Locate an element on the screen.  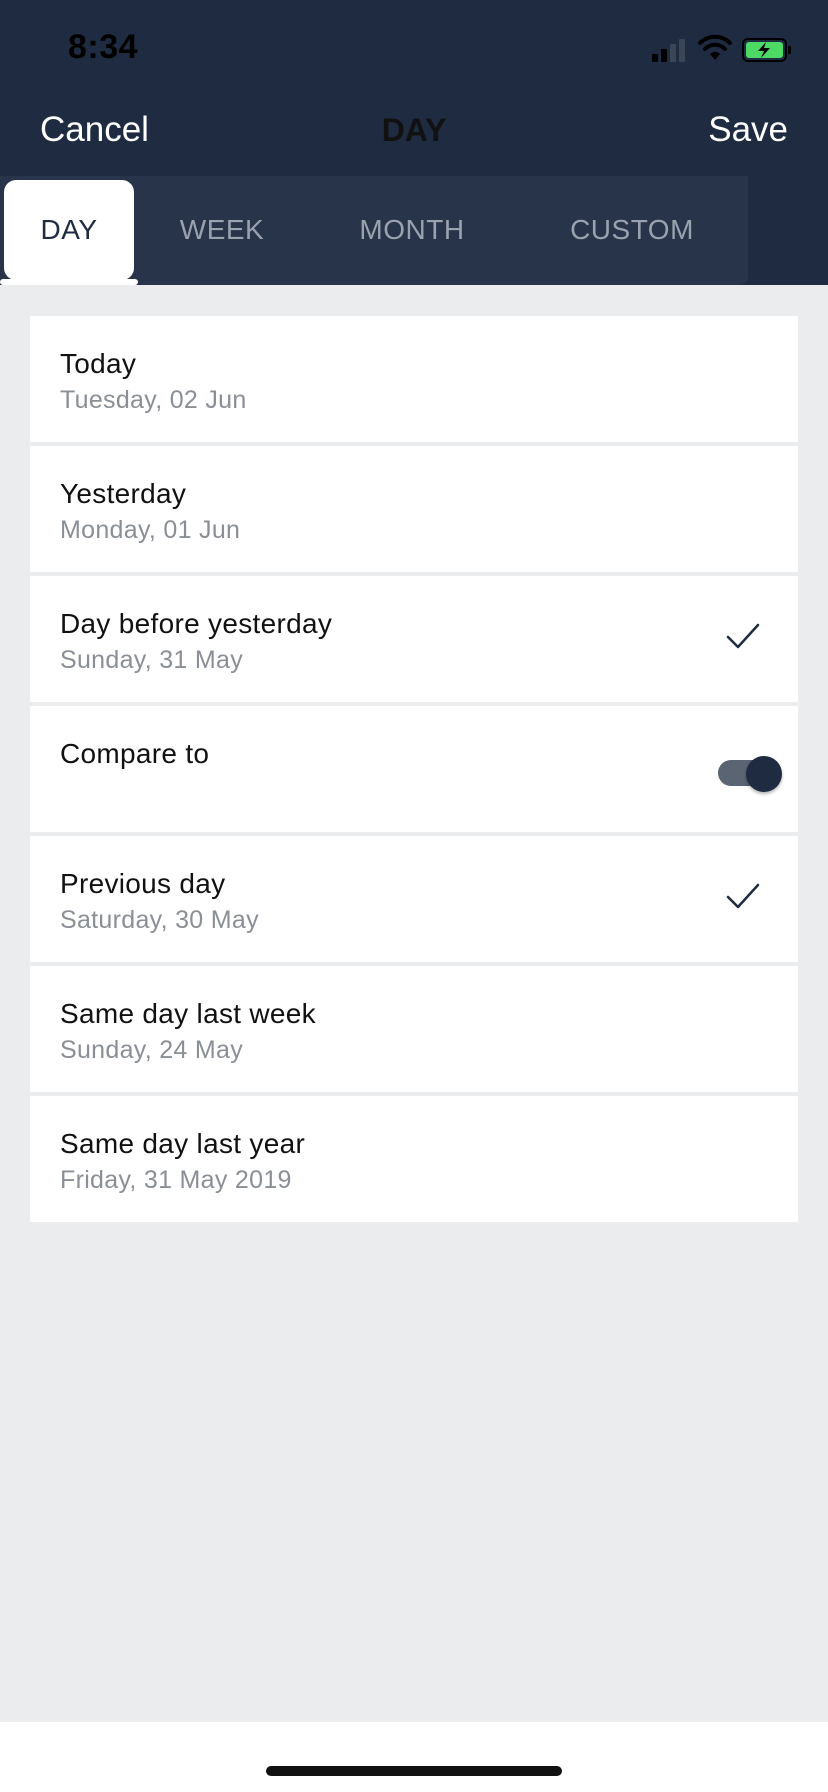
option-subtitle: Monday, 01 Jun is located at coordinates (150, 530).